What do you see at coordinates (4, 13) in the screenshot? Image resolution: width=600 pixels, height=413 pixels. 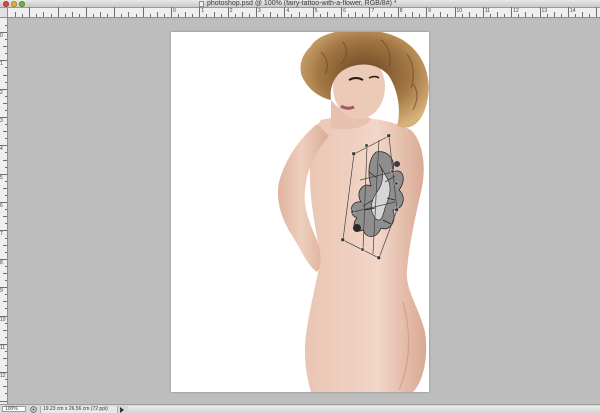 I see `ruler-origin-corner` at bounding box center [4, 13].